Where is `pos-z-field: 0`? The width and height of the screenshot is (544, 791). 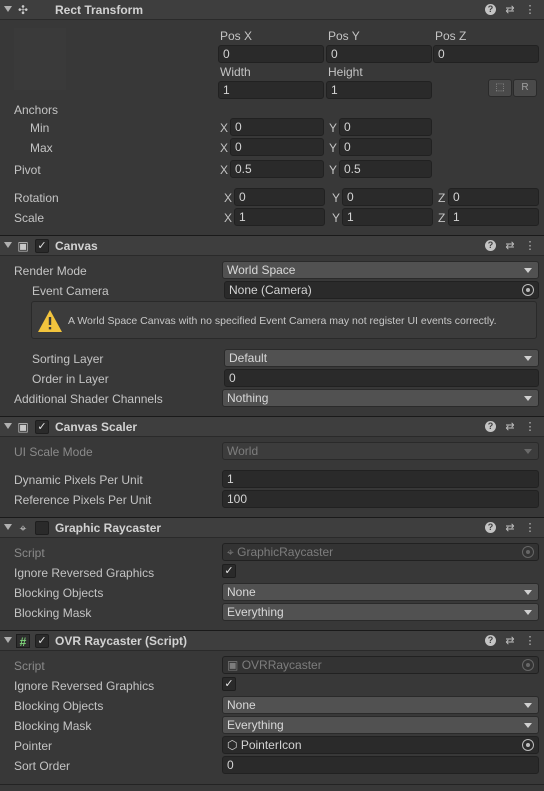 pos-z-field: 0 is located at coordinates (486, 54).